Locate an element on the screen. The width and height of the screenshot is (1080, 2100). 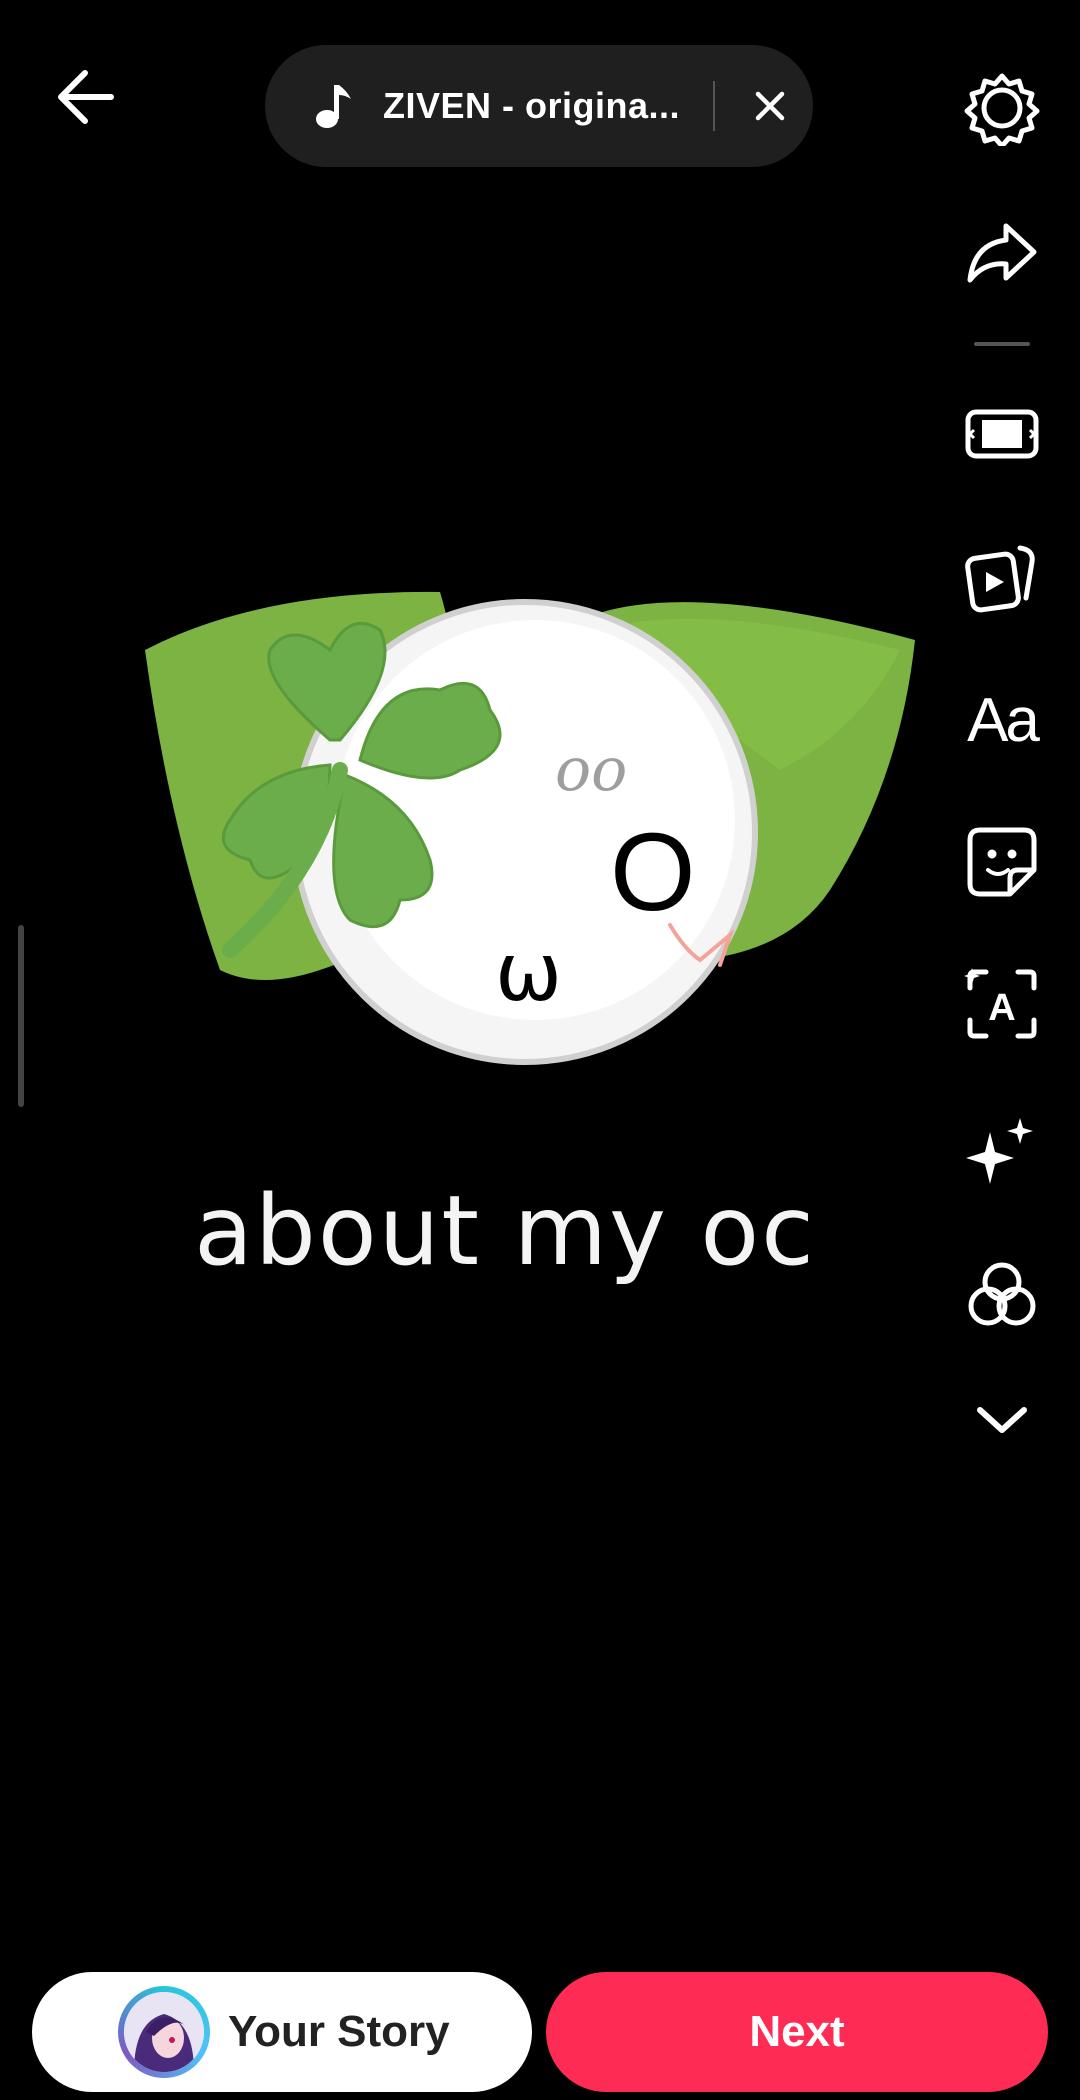
back-button is located at coordinates (85, 97).